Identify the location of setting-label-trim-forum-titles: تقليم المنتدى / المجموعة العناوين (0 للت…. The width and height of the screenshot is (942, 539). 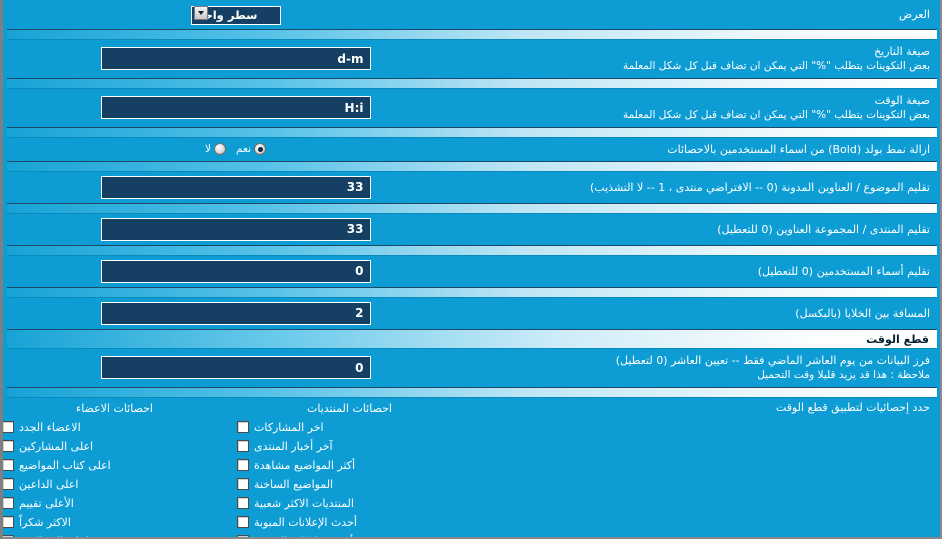
(699, 229).